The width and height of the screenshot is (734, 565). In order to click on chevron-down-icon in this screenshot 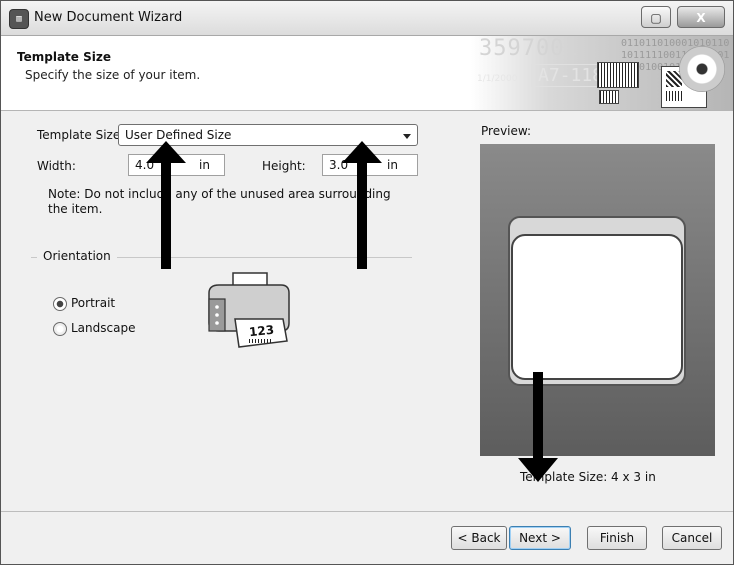, I will do `click(407, 136)`.